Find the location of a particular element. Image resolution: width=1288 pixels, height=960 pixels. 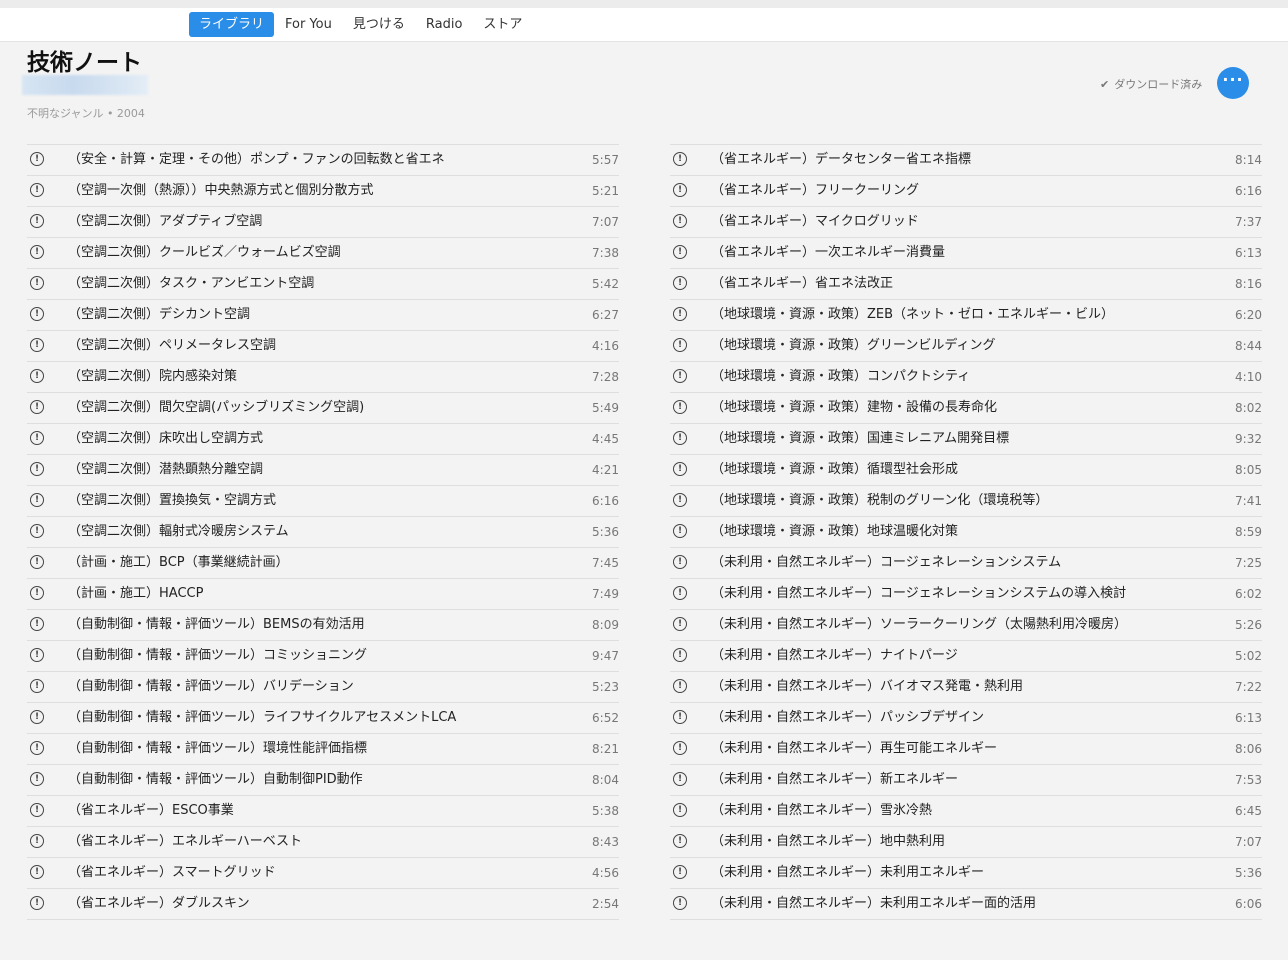

tab-browse: 見つける is located at coordinates (379, 24).